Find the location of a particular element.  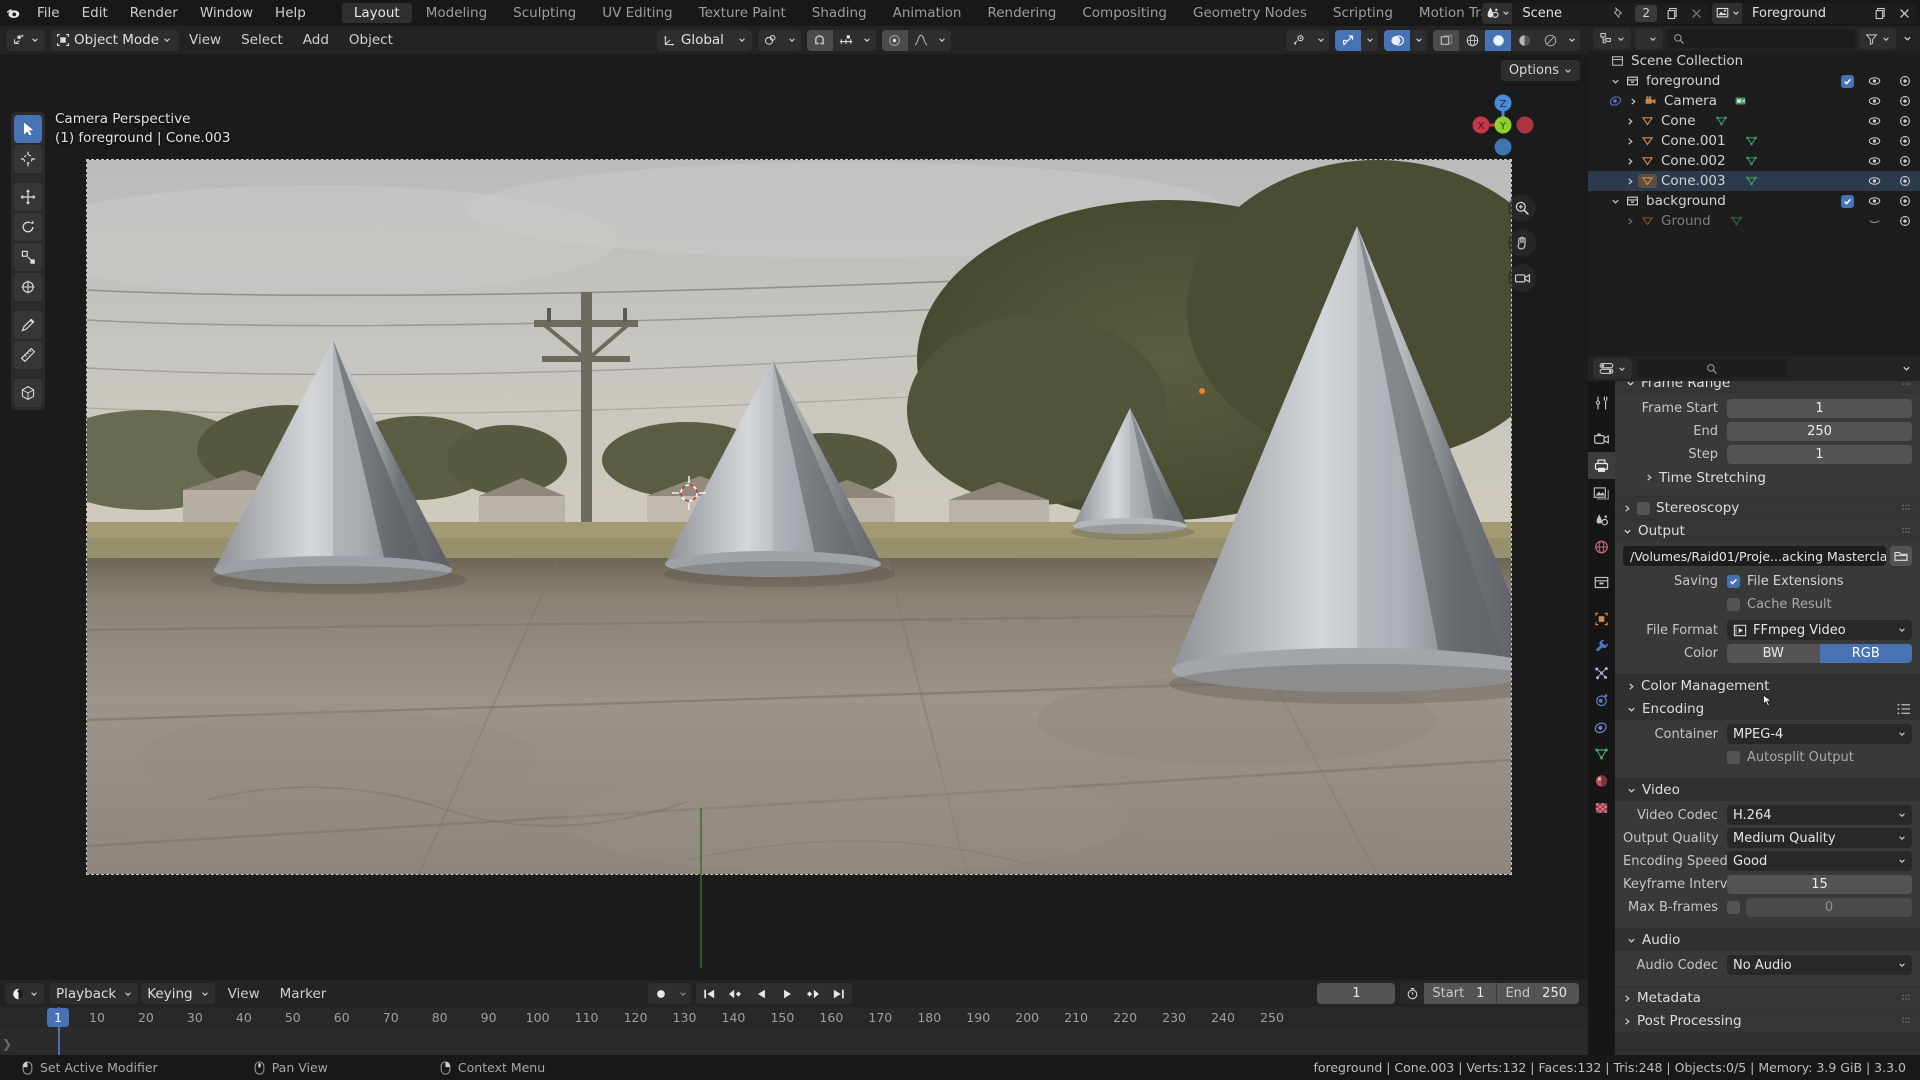

rotate-tool is located at coordinates (28, 227).